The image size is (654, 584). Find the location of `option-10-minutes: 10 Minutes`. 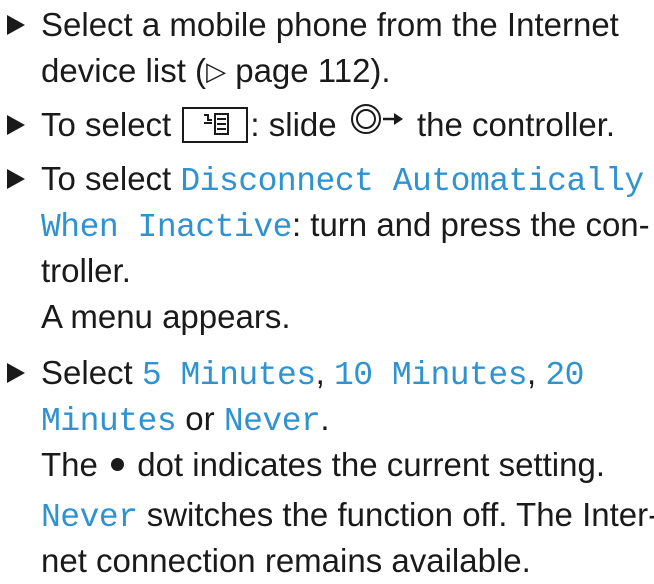

option-10-minutes: 10 Minutes is located at coordinates (430, 375).